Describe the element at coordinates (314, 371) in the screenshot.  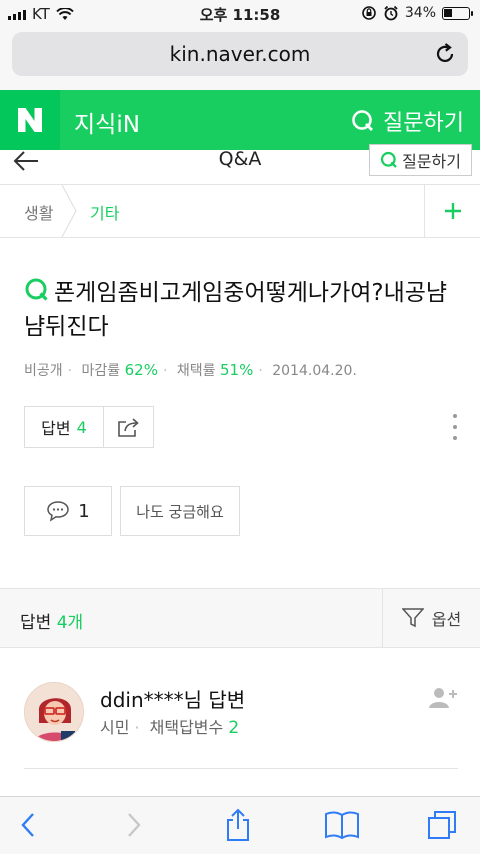
I see `question-date: 2014.04.20.` at that location.